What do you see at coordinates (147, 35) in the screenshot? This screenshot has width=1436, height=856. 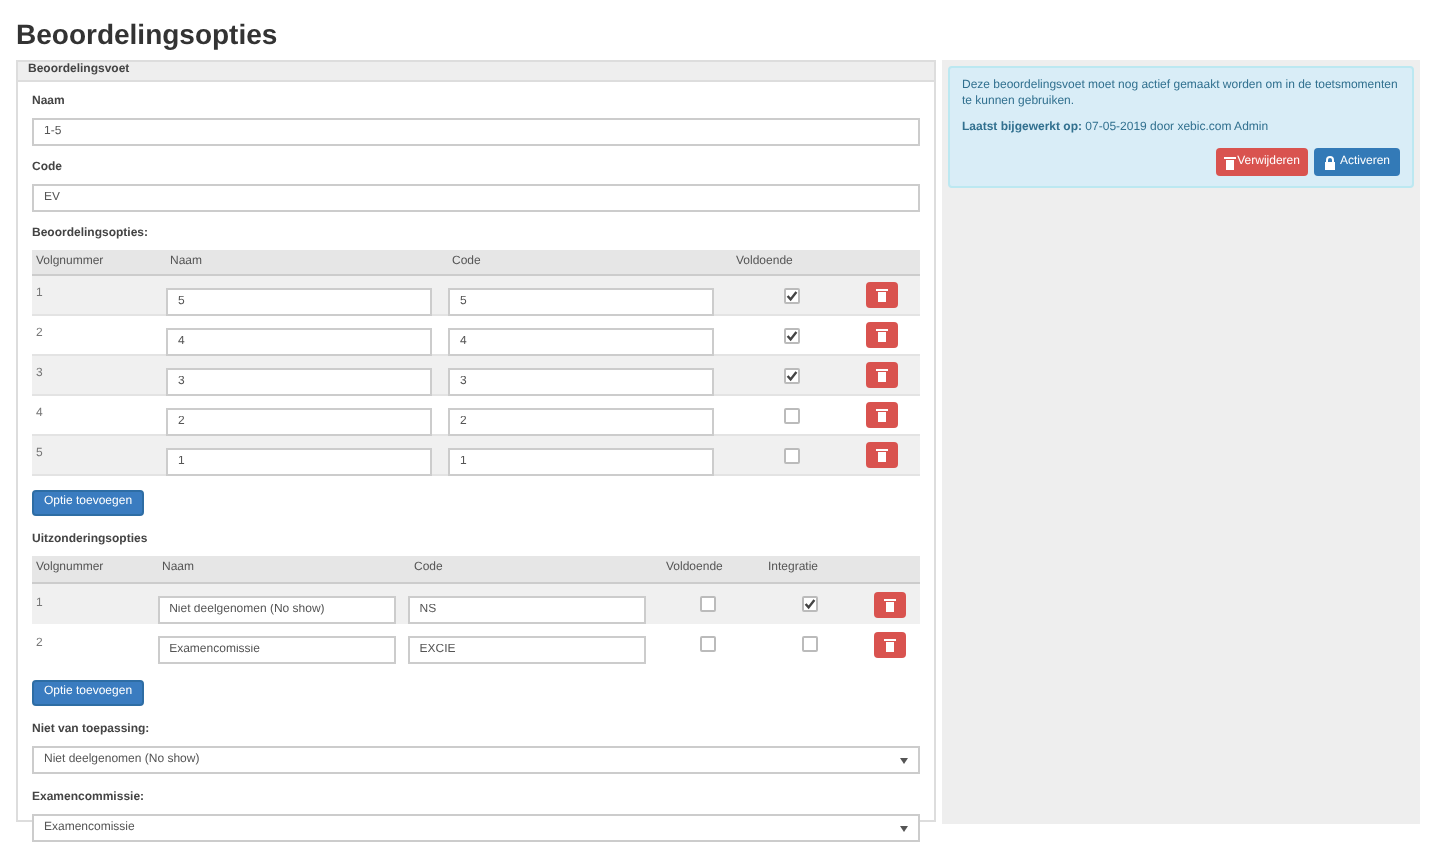 I see `page-title: Beoordelingsopties` at bounding box center [147, 35].